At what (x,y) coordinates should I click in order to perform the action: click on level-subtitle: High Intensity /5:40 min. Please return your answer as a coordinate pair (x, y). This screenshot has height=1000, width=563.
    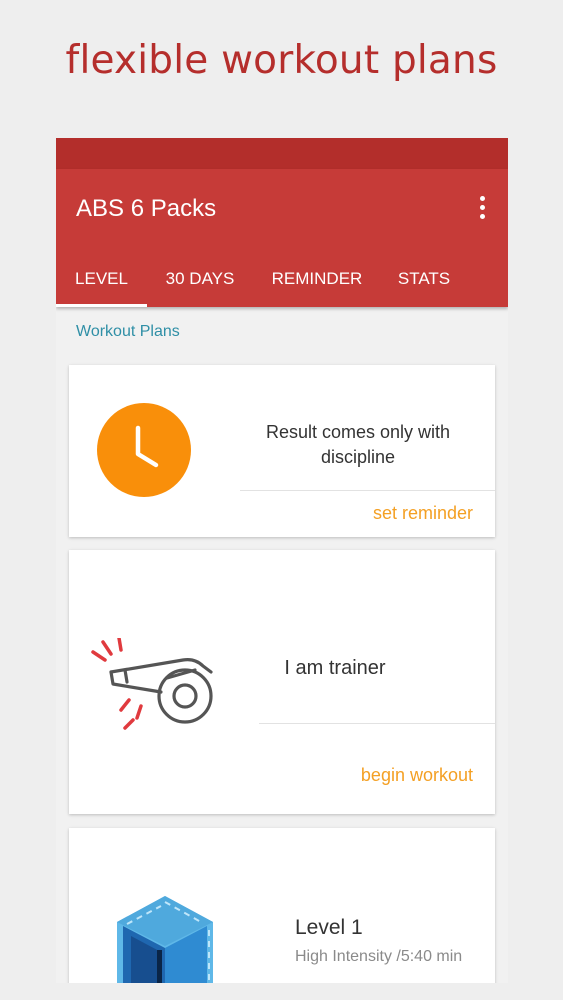
    Looking at the image, I should click on (379, 956).